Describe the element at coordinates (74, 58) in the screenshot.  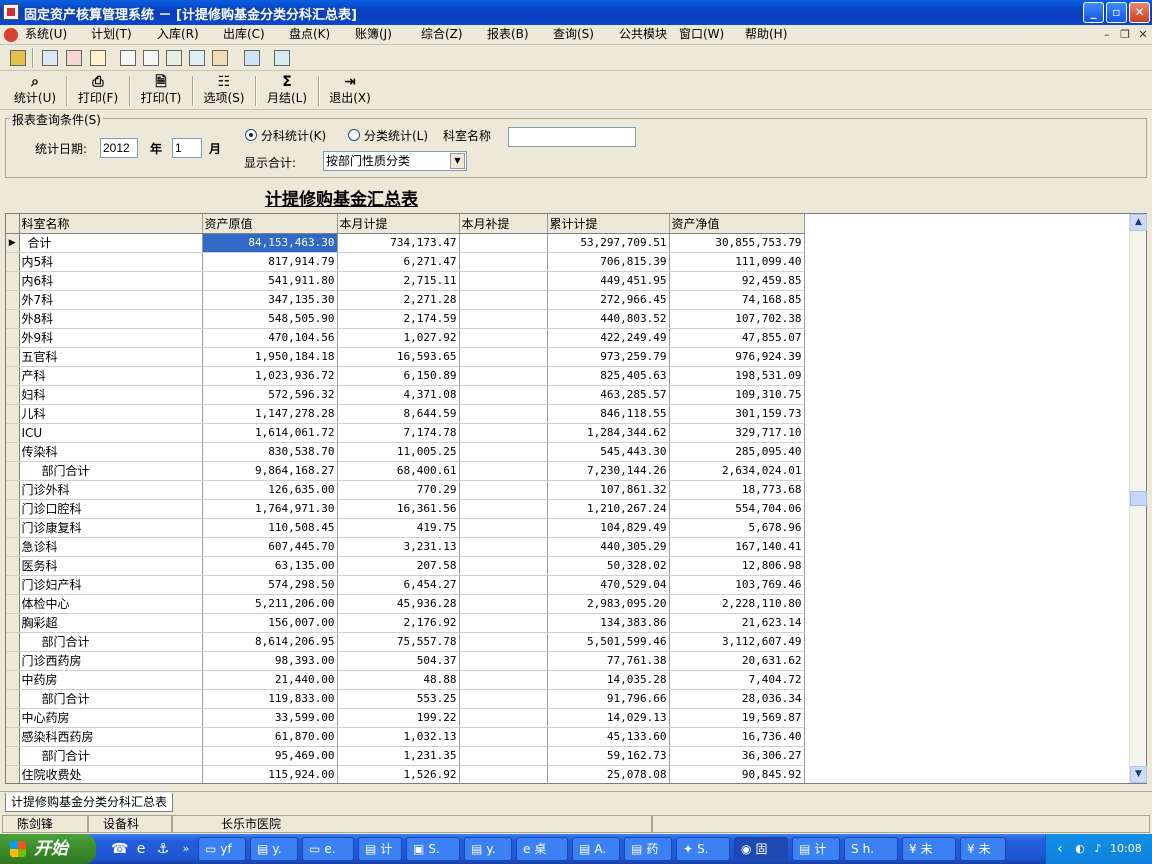
I see `export-icon` at that location.